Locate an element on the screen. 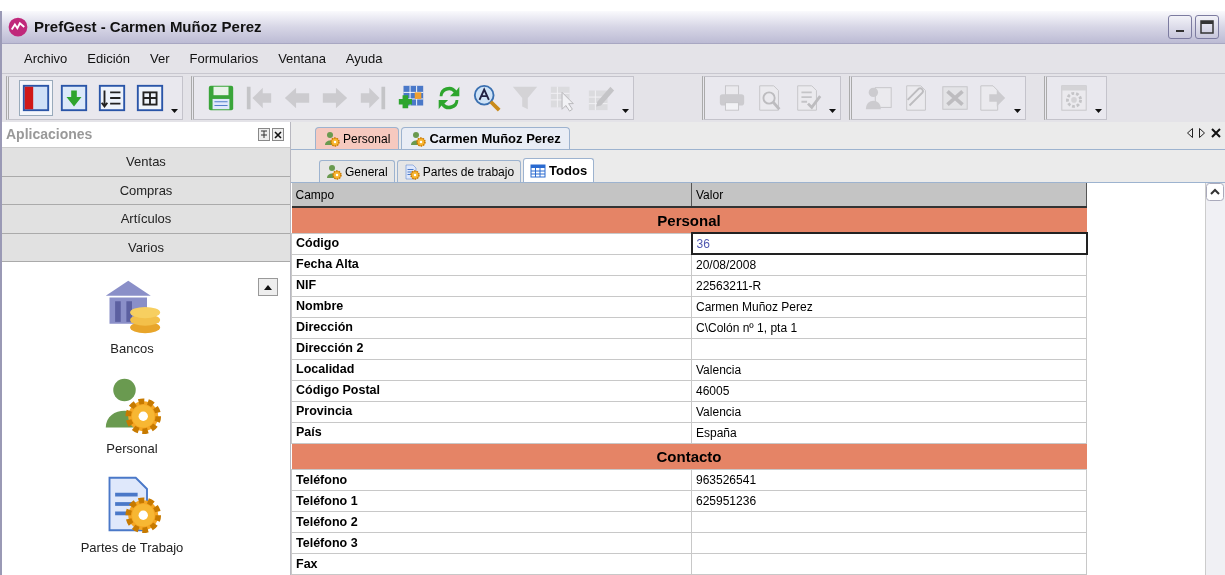 The height and width of the screenshot is (575, 1225). field-label: Teléfono 1 is located at coordinates (491, 501).